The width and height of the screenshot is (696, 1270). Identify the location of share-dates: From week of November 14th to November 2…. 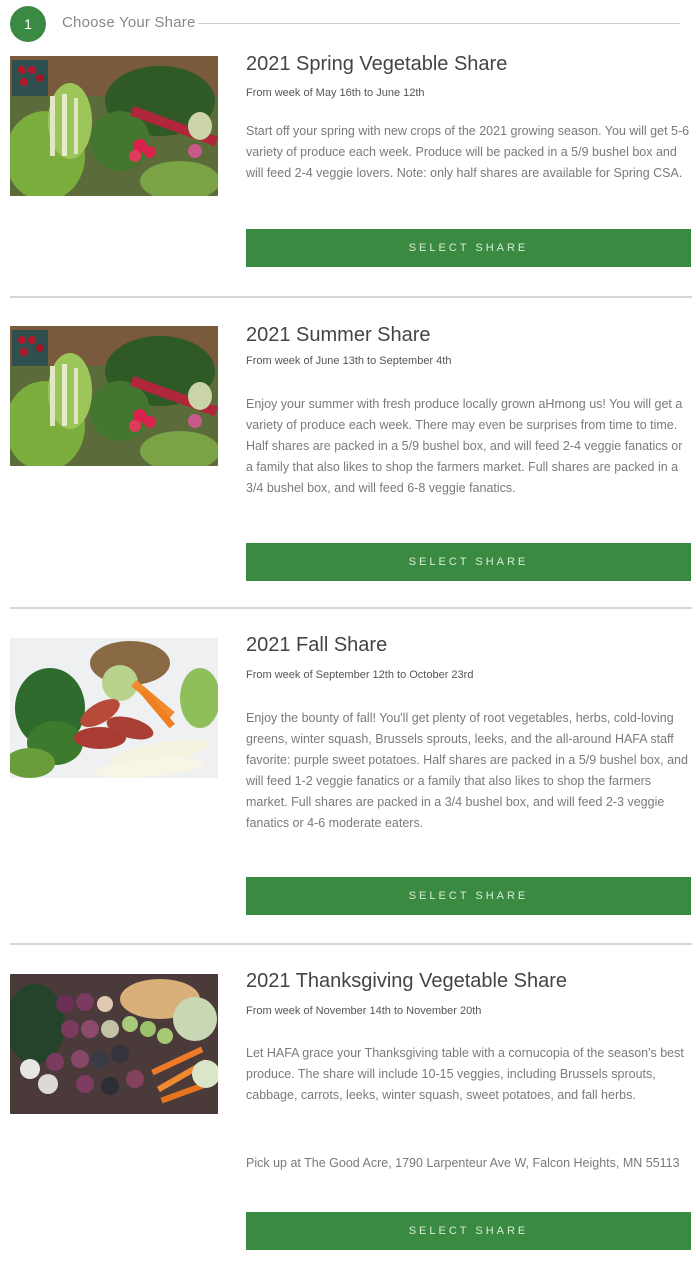
(364, 1011).